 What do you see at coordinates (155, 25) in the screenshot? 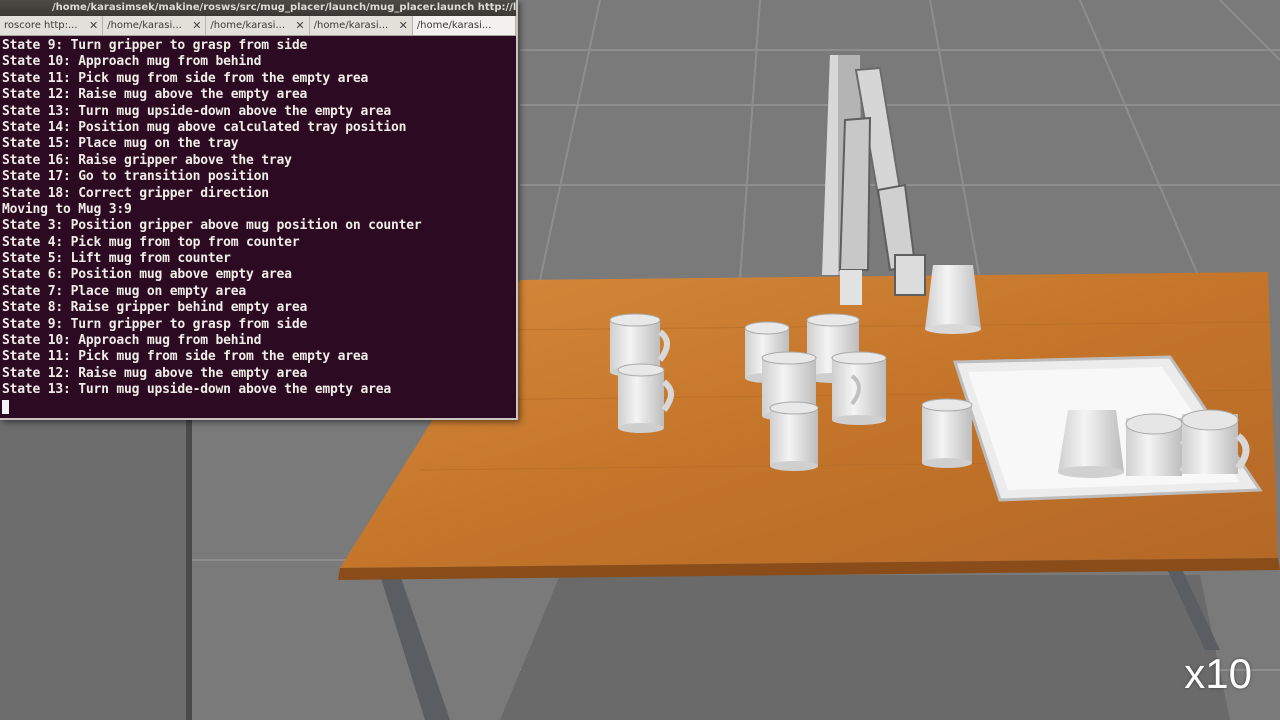
I see `tab-2: /home/karasi... ✕` at bounding box center [155, 25].